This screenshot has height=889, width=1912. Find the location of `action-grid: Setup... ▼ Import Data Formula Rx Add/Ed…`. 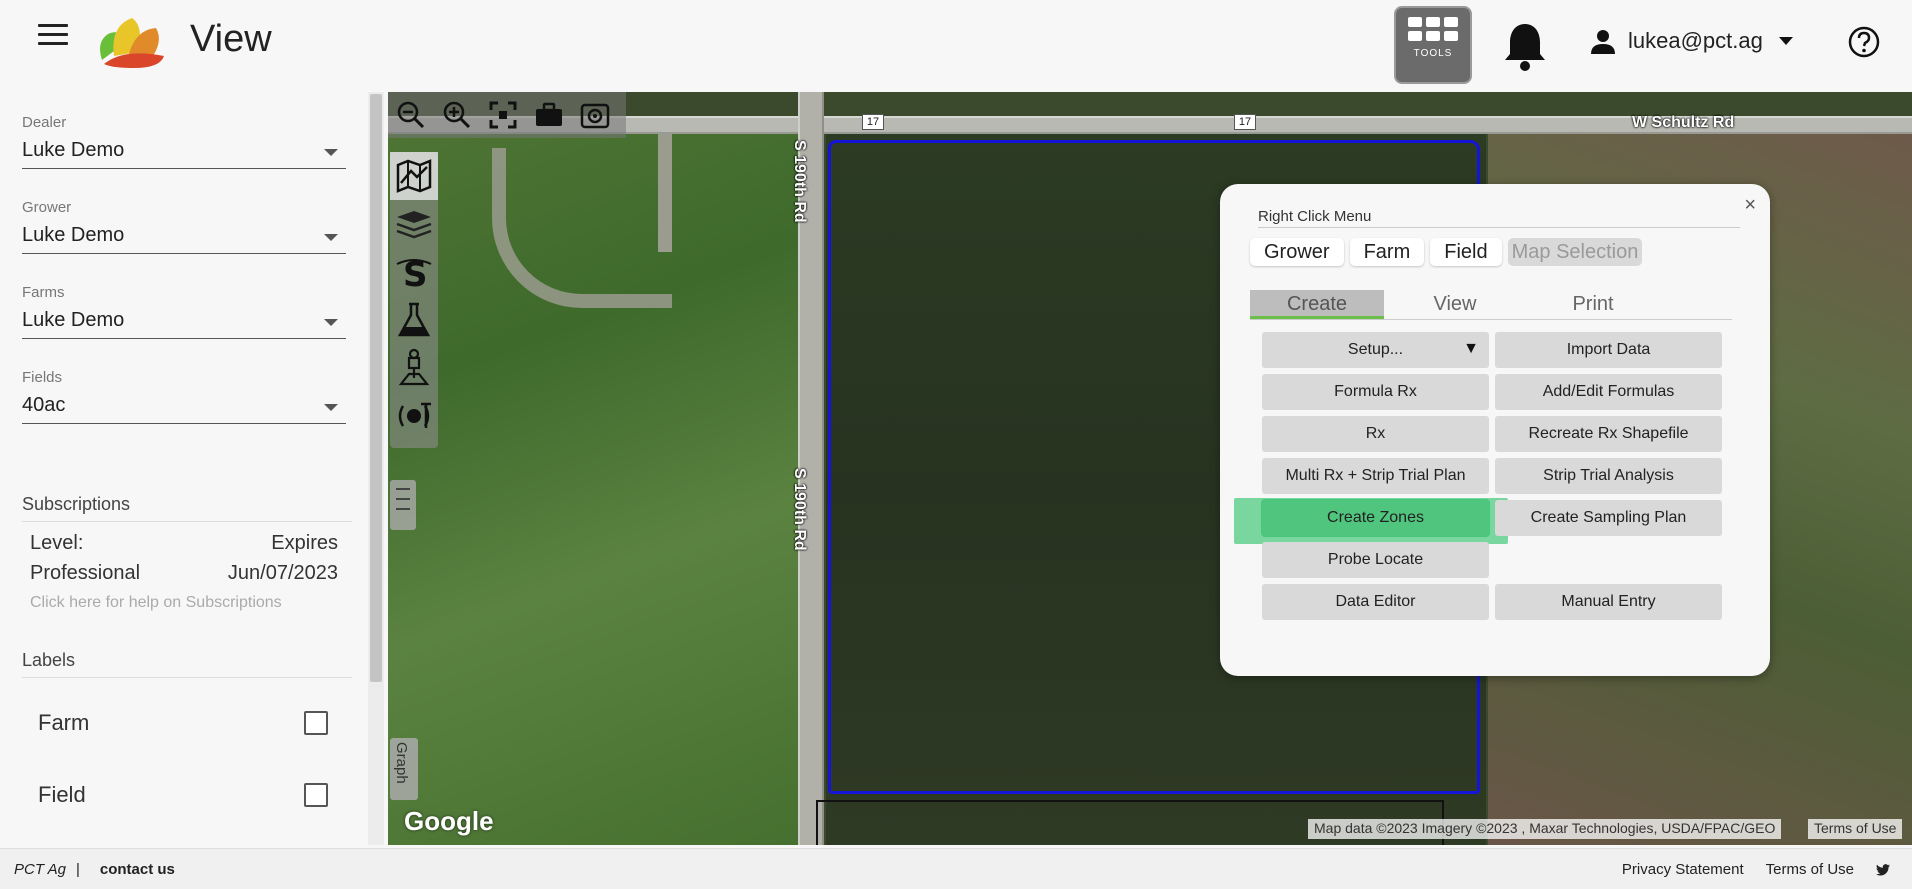

action-grid: Setup... ▼ Import Data Formula Rx Add/Ed… is located at coordinates (1478, 476).